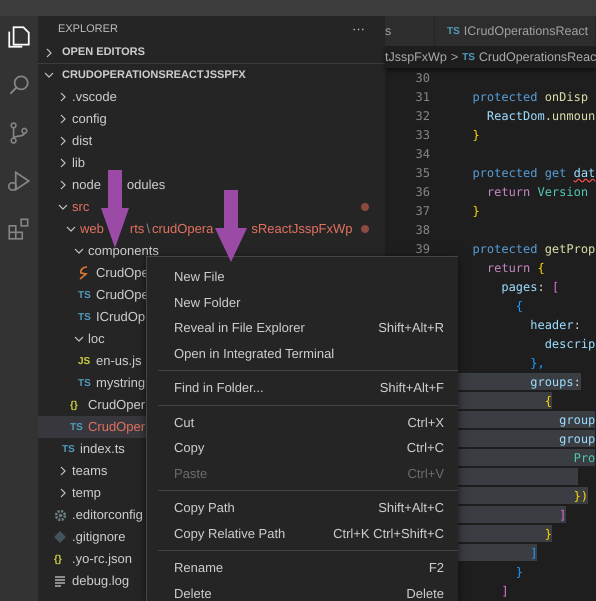 This screenshot has height=601, width=596. I want to click on tree-item-label: en-us.js, so click(119, 361).